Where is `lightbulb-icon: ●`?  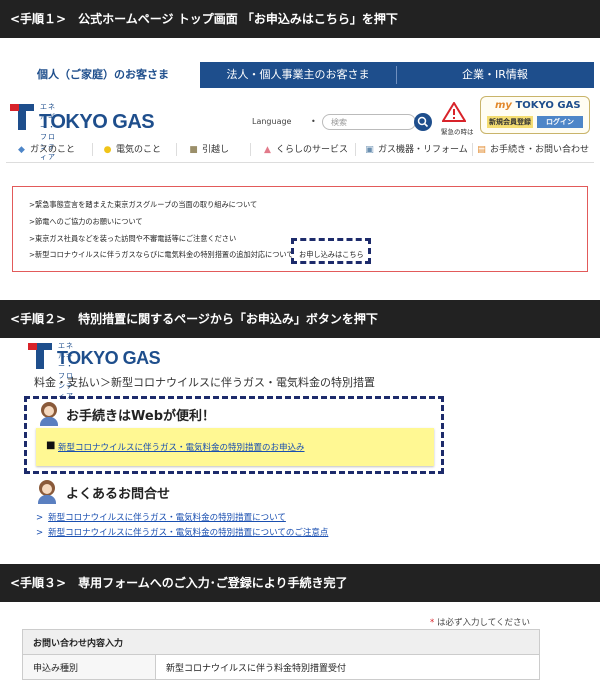
lightbulb-icon: ● is located at coordinates (107, 150).